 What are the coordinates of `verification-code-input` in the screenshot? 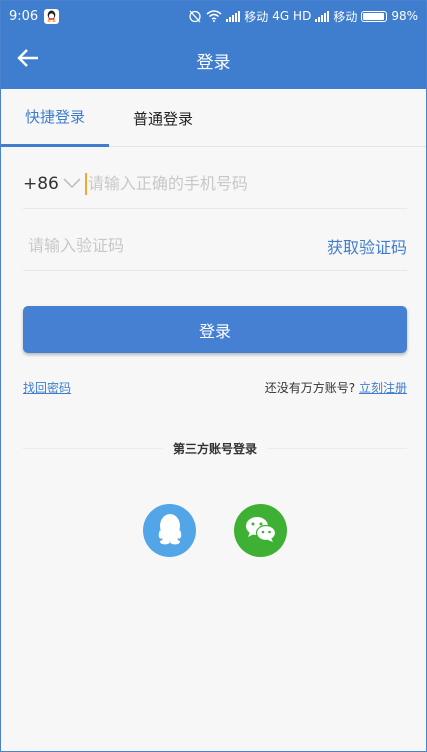 It's located at (175, 245).